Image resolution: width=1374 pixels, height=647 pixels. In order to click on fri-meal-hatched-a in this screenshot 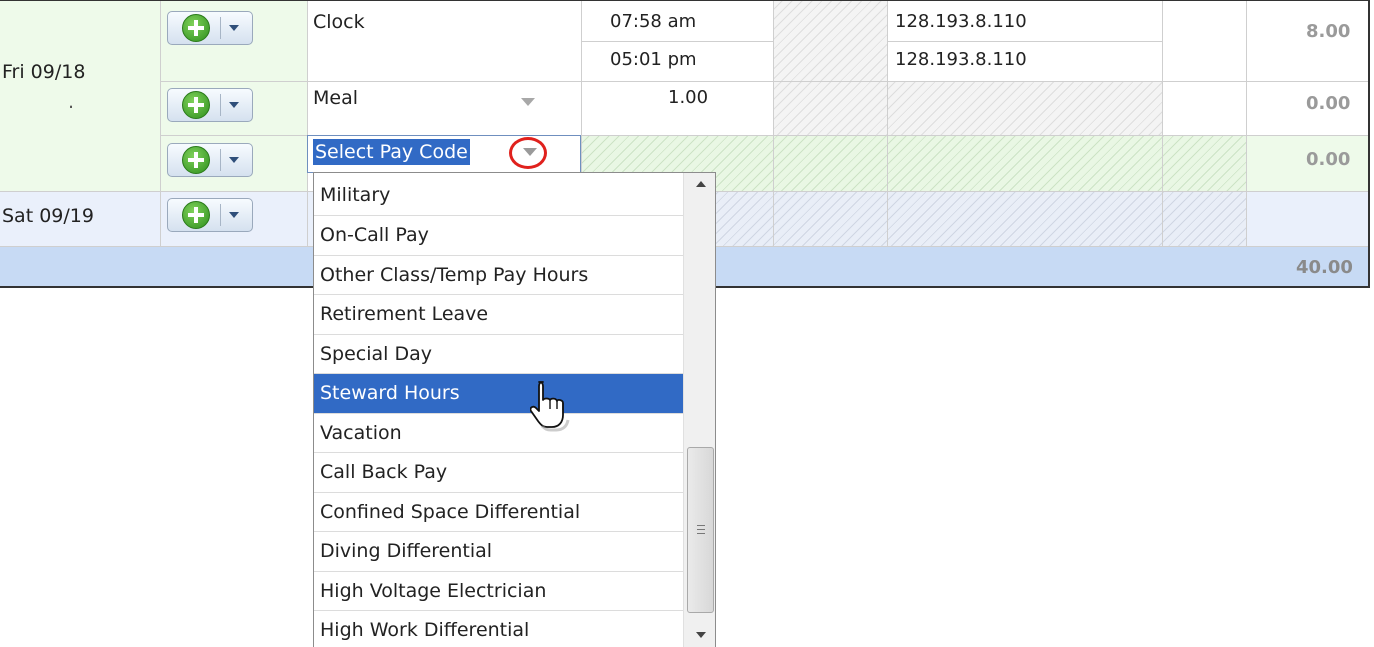, I will do `click(830, 108)`.